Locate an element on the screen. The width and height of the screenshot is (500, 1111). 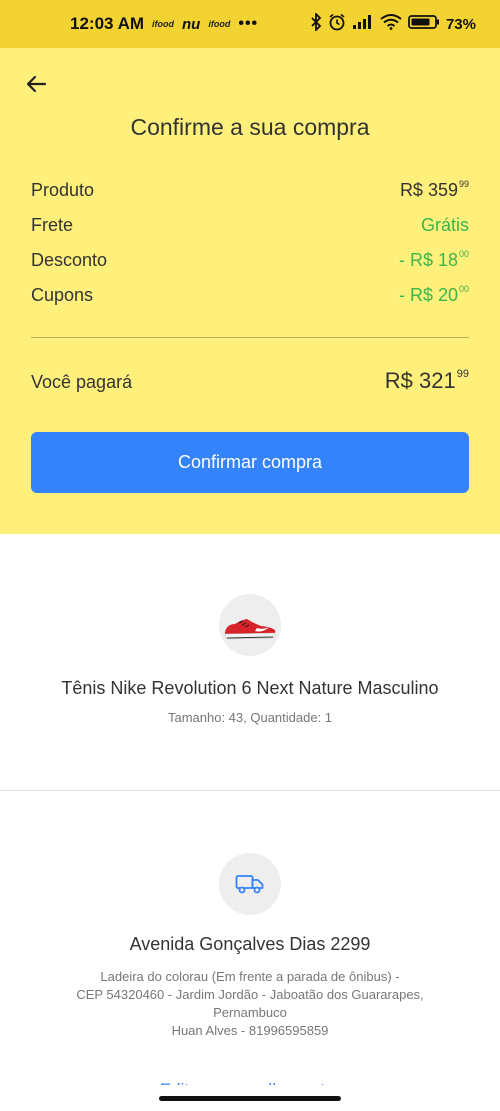
coupons-label: Cupons is located at coordinates (62, 295).